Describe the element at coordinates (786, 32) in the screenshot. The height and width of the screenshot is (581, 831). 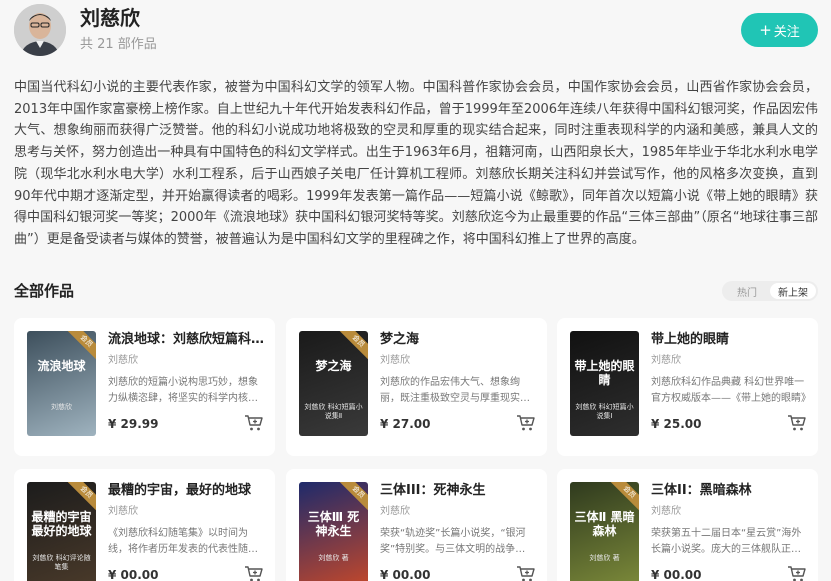
I see `follow-label: 关注` at that location.